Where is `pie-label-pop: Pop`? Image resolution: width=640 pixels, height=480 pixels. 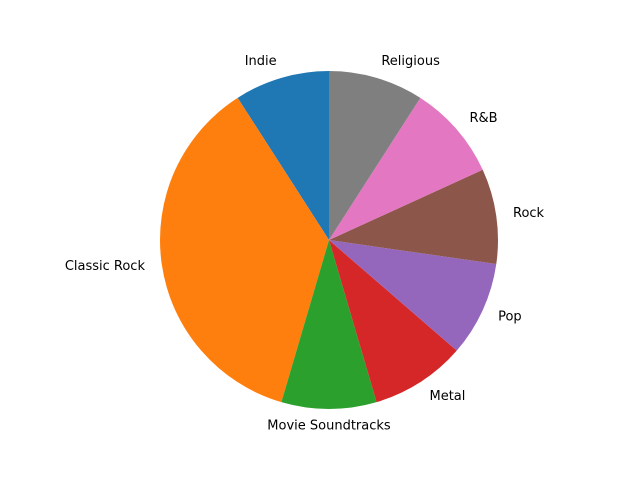 pie-label-pop: Pop is located at coordinates (510, 317).